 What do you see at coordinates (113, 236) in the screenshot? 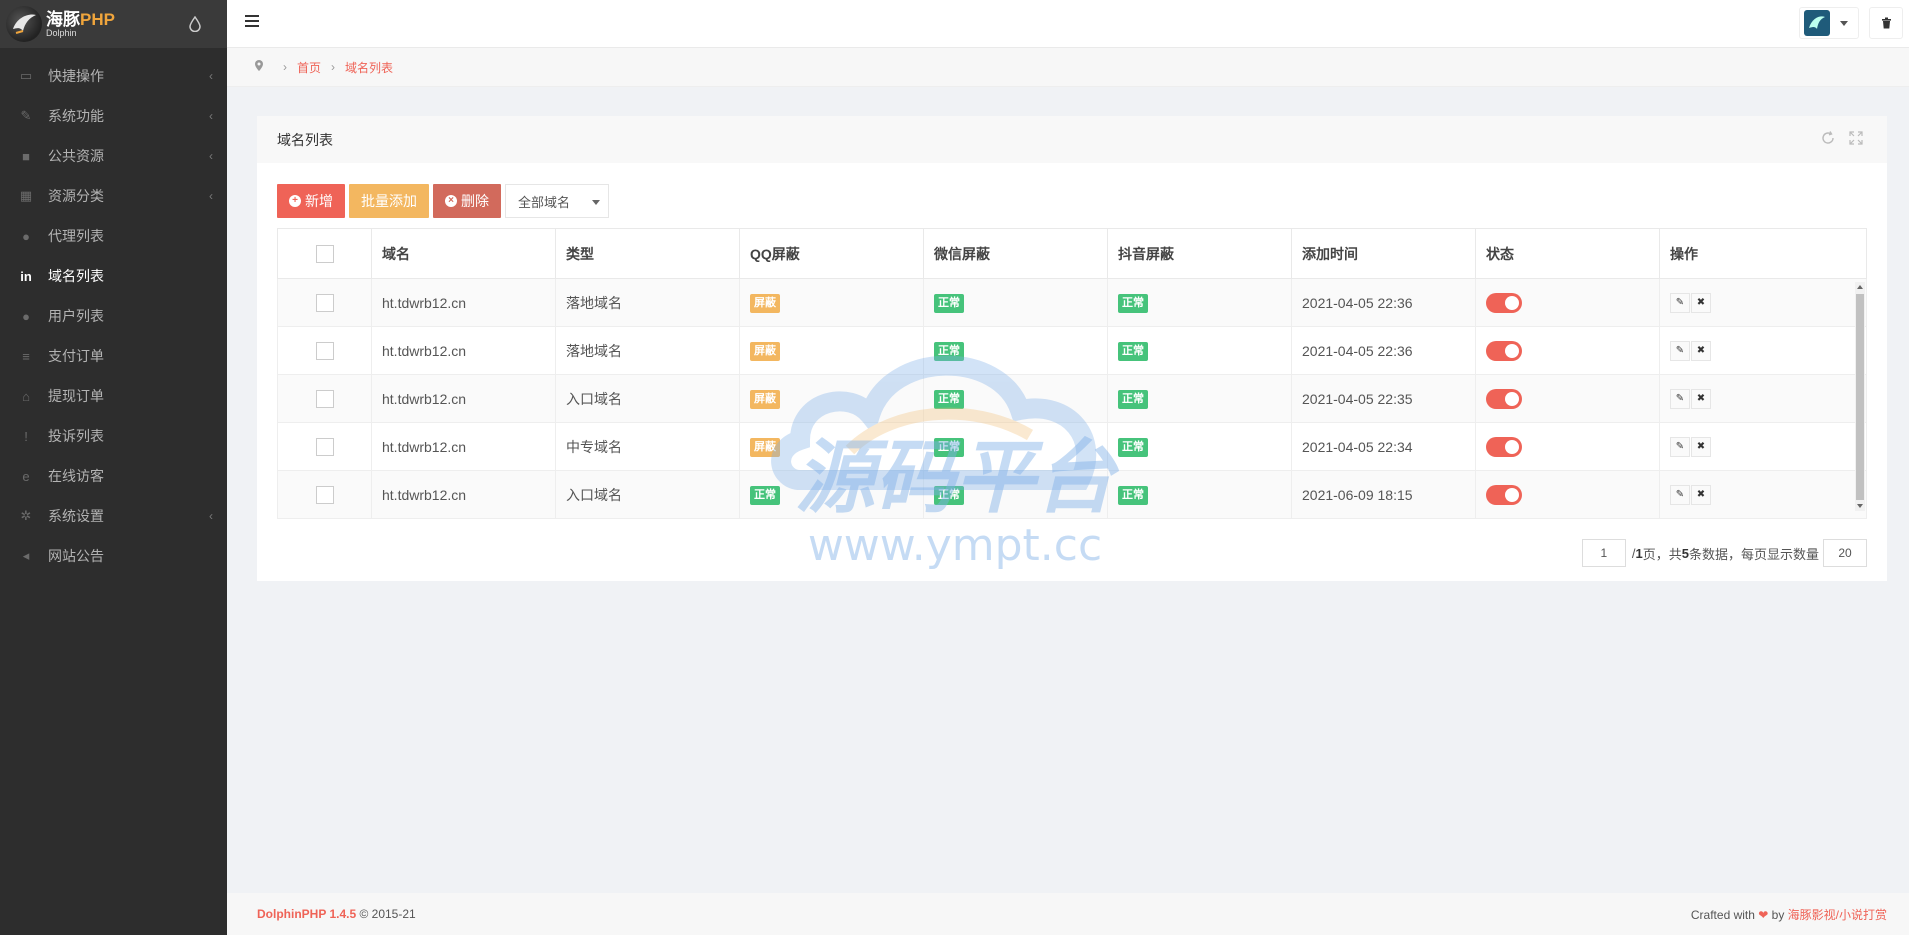
I see `sidebar-item: ● 代理列表` at bounding box center [113, 236].